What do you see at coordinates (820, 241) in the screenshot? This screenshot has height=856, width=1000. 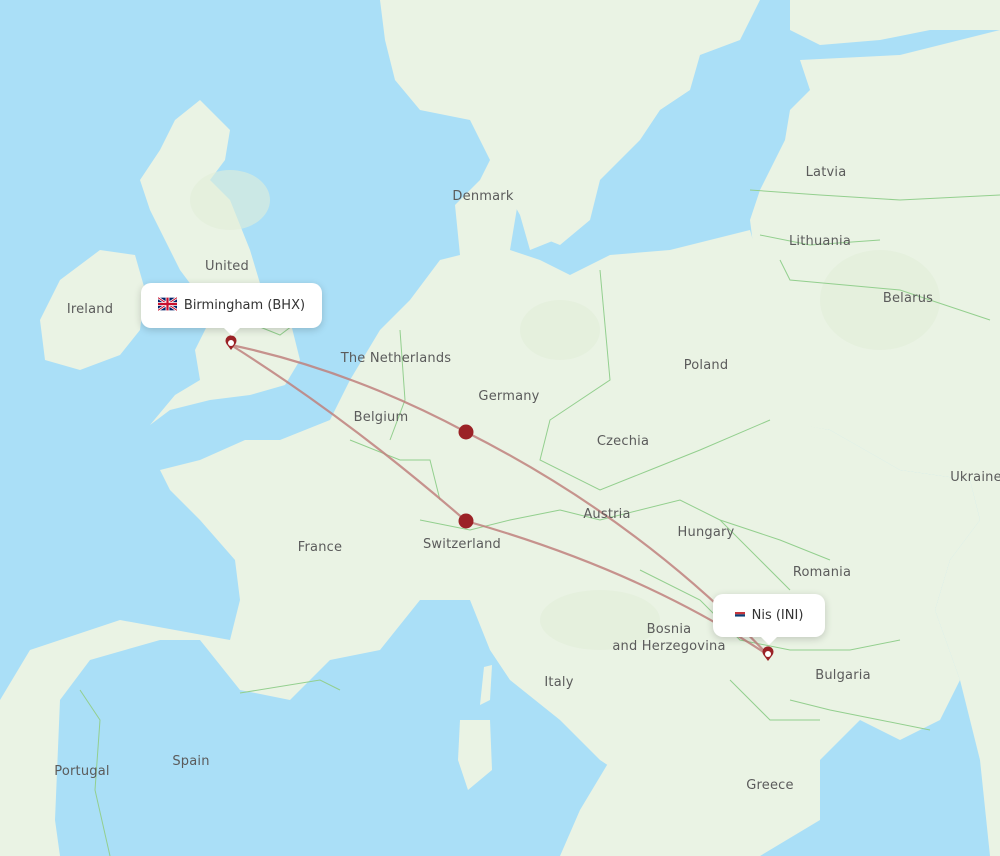 I see `label-lithuania: Lithuania` at bounding box center [820, 241].